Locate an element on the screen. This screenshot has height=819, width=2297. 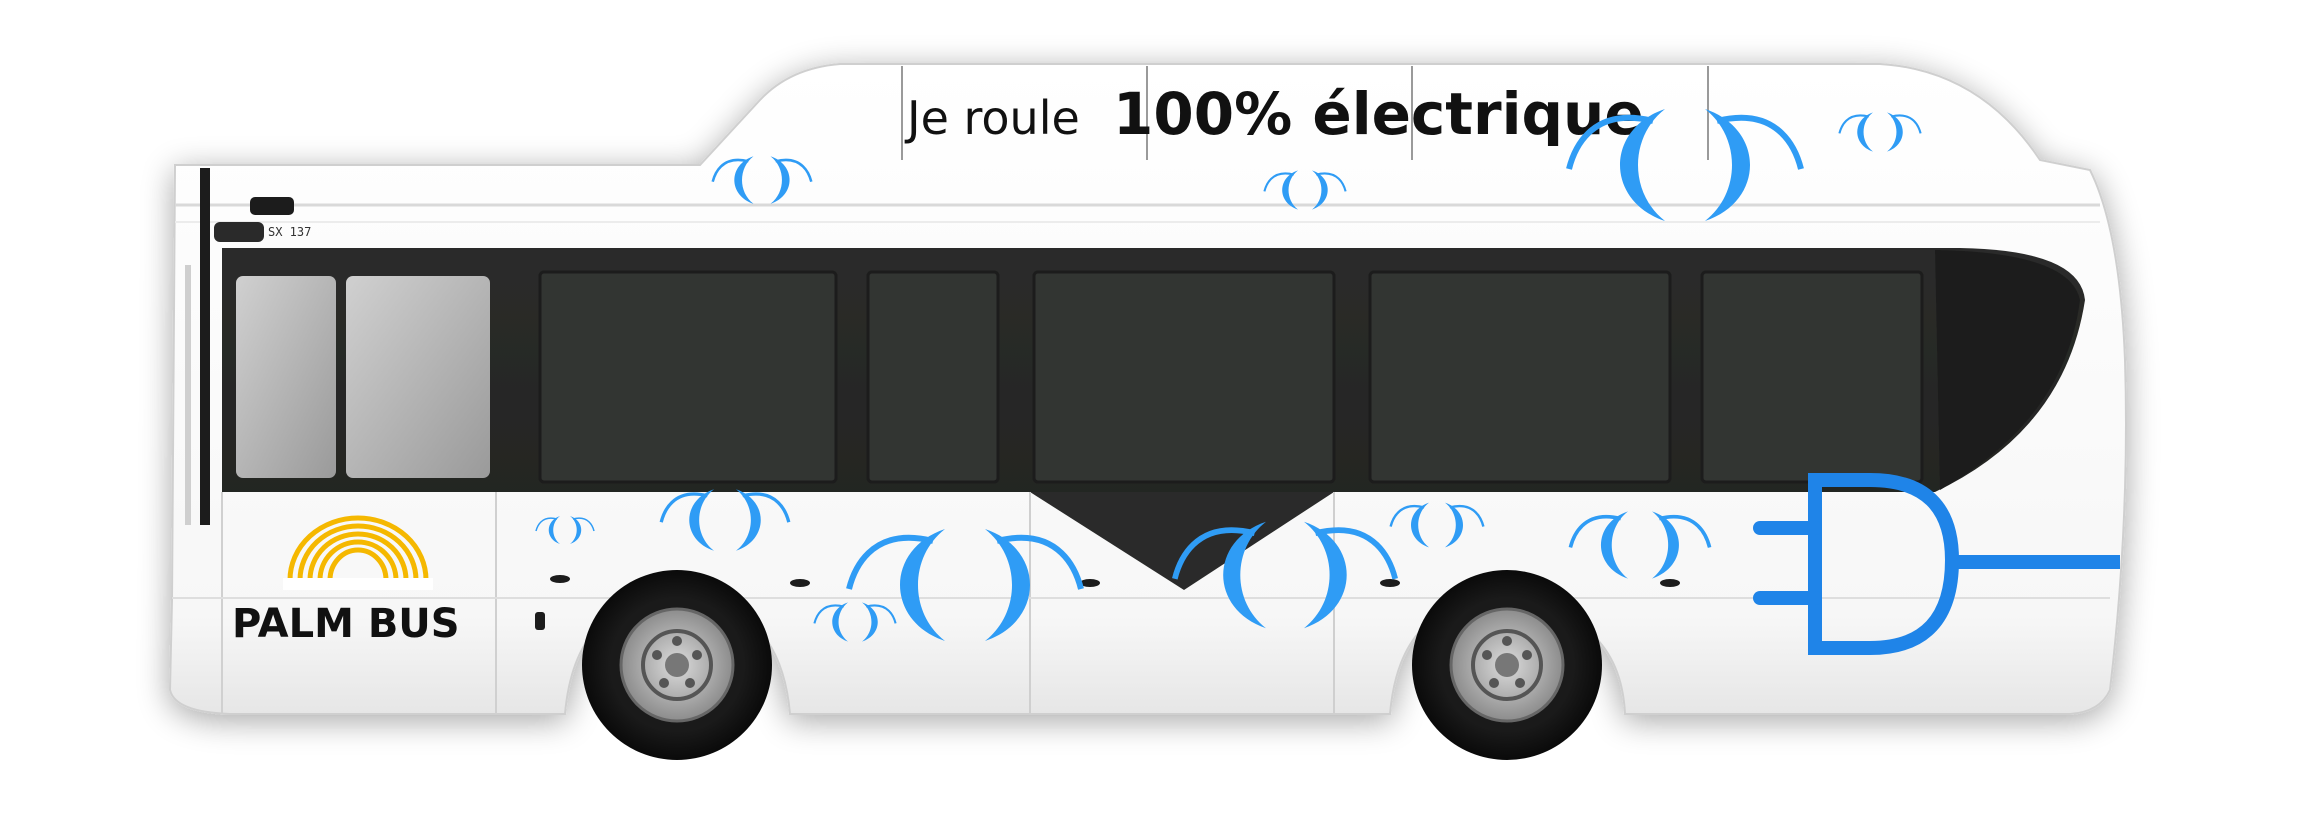
front-wheel is located at coordinates (677, 665).